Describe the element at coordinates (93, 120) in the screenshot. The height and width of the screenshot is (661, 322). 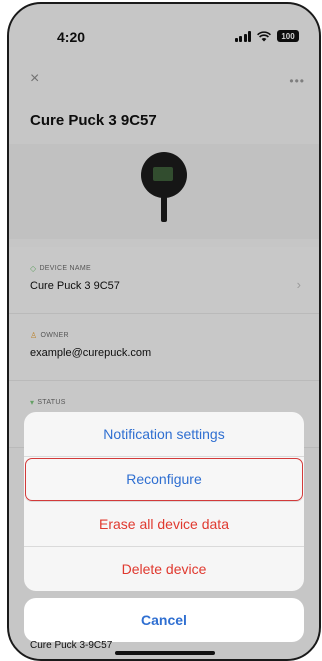
I see `page-title: Cure Puck 3 9C57` at that location.